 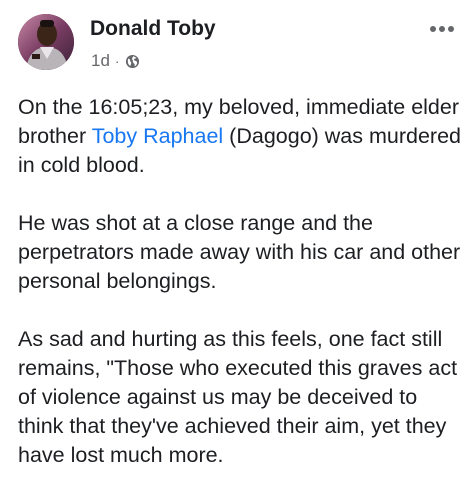 What do you see at coordinates (238, 46) in the screenshot?
I see `post-header: Donald Toby 1d ·` at bounding box center [238, 46].